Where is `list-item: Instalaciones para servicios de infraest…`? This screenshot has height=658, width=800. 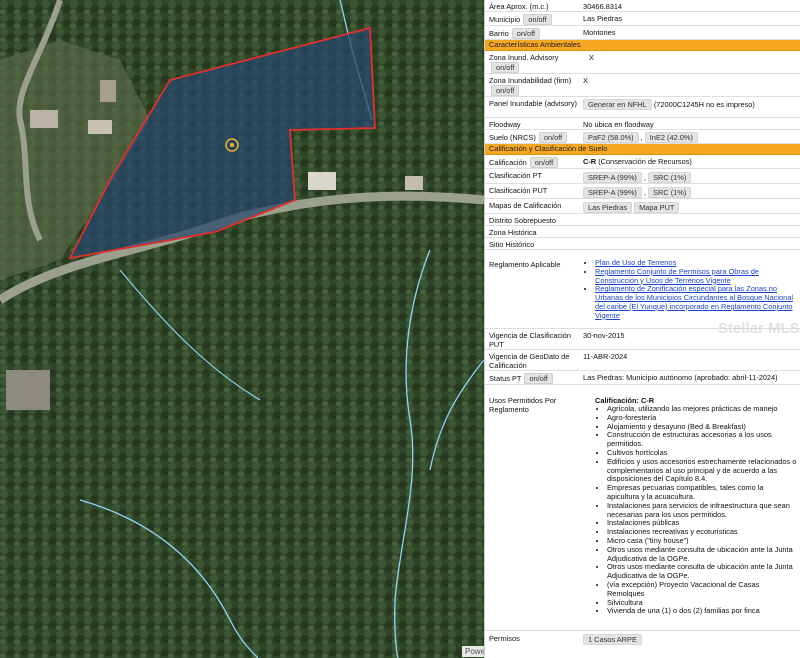
list-item: Instalaciones para servicios de infraest… is located at coordinates (702, 510).